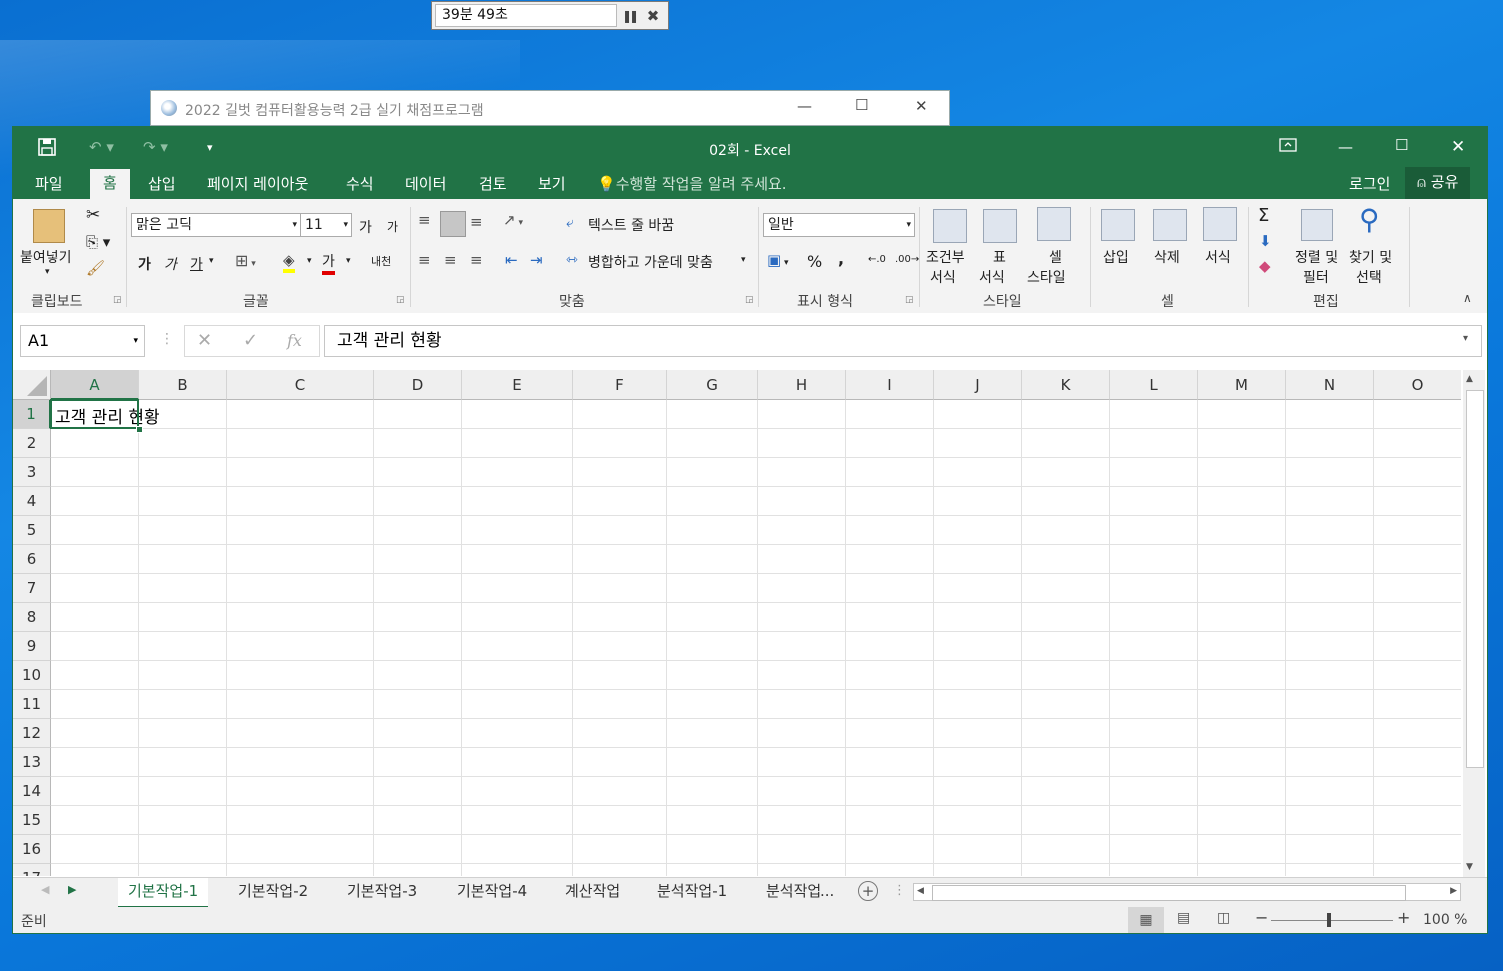 The width and height of the screenshot is (1503, 971). What do you see at coordinates (978, 791) in the screenshot?
I see `cell-j14` at bounding box center [978, 791].